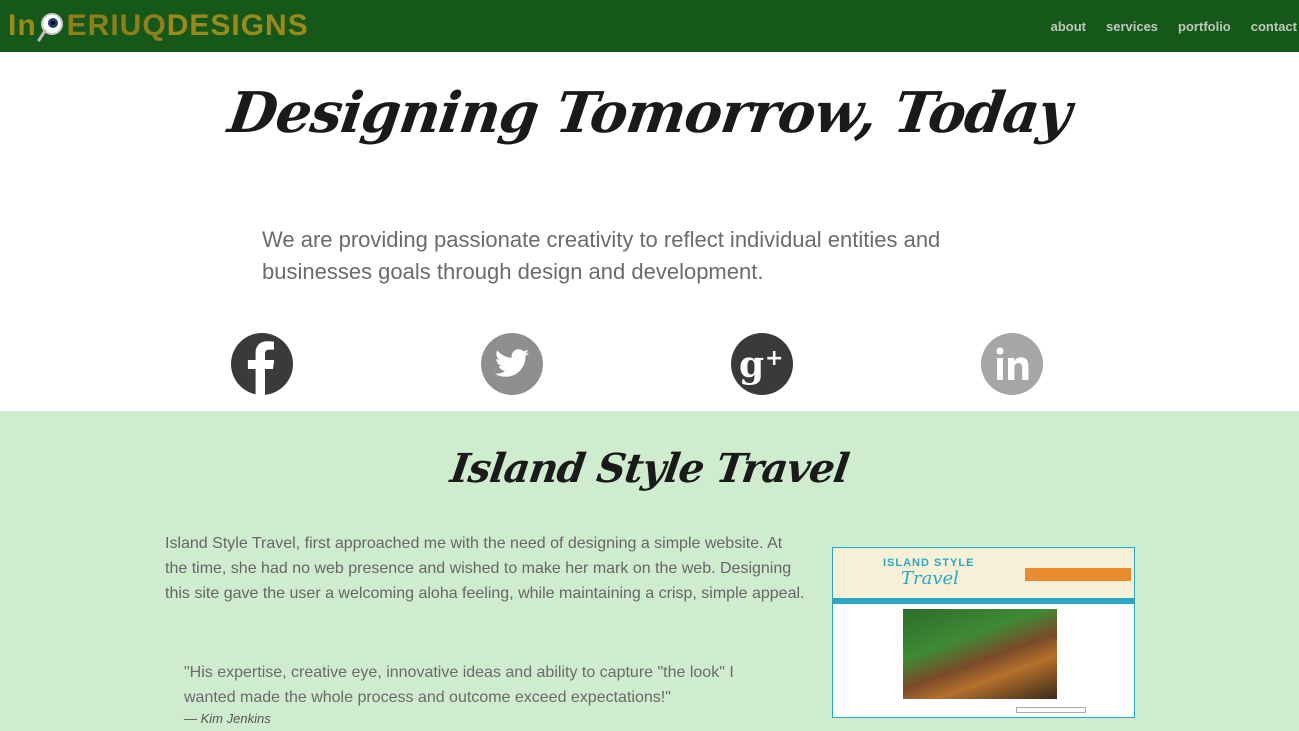 This screenshot has width=1299, height=731. What do you see at coordinates (512, 364) in the screenshot?
I see `twitter-icon` at bounding box center [512, 364].